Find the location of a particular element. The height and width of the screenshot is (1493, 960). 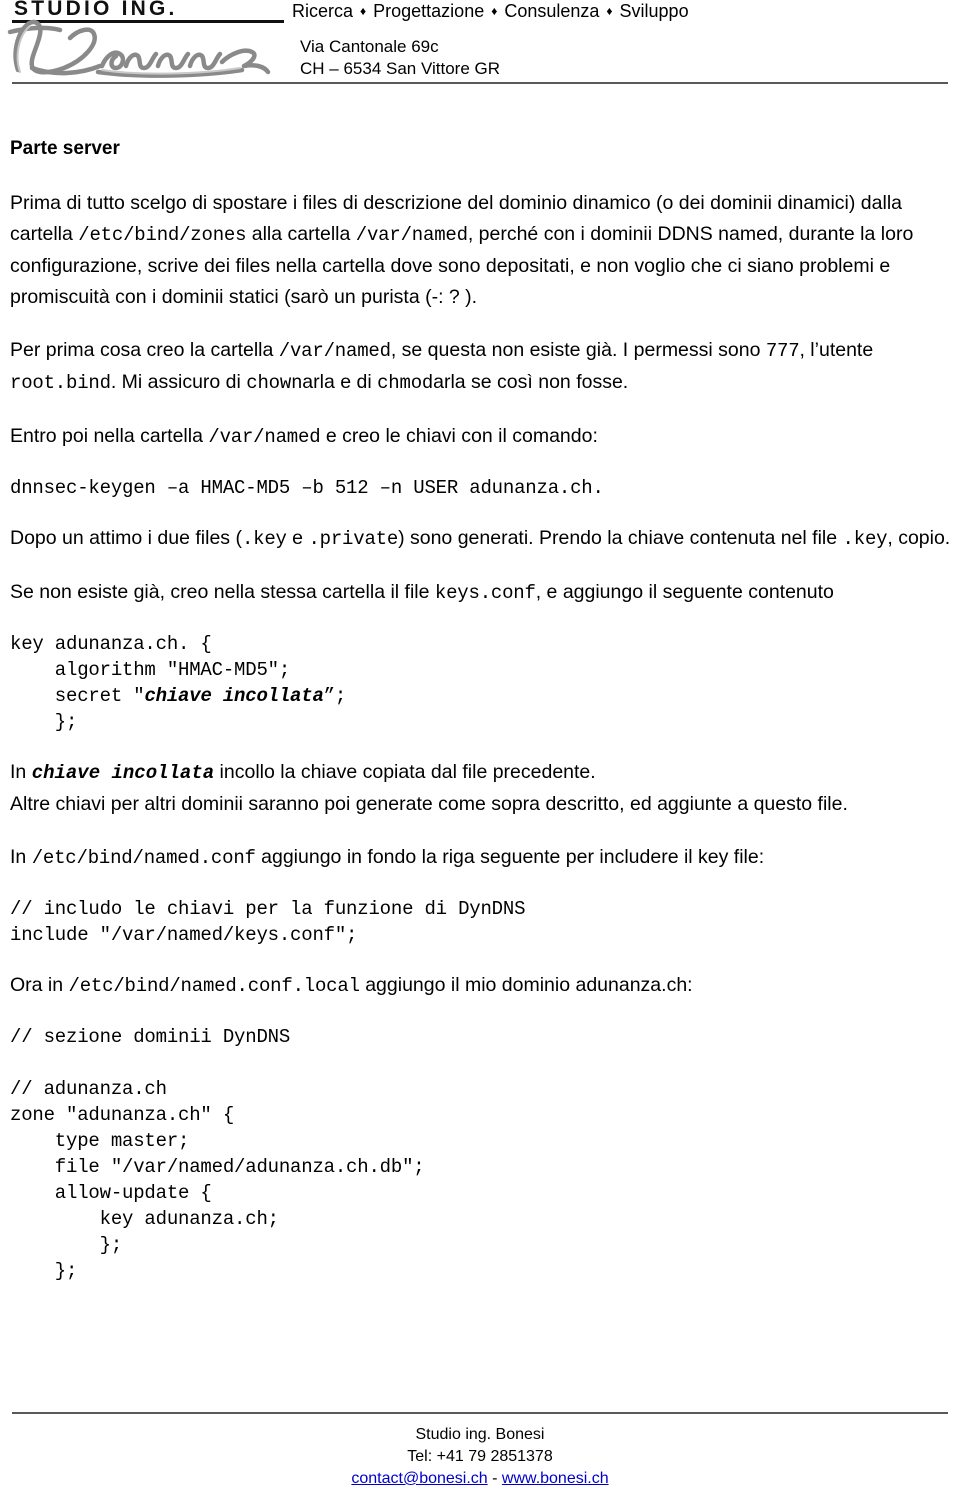

text-run: Ora in is located at coordinates (39, 985).